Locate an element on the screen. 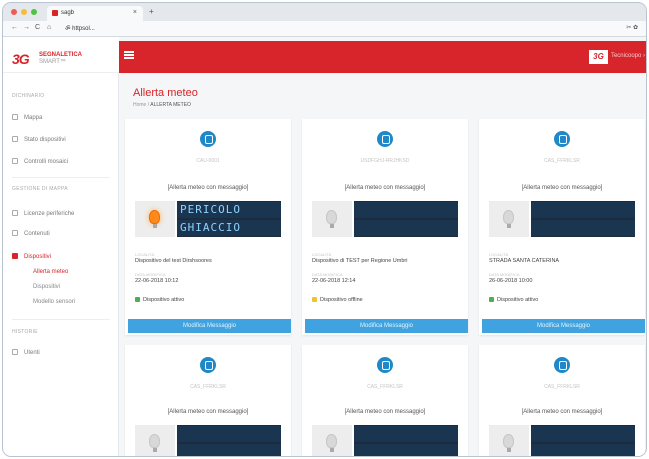 The image size is (649, 459). sidebar-item-label: Dispositivi is located at coordinates (38, 257).